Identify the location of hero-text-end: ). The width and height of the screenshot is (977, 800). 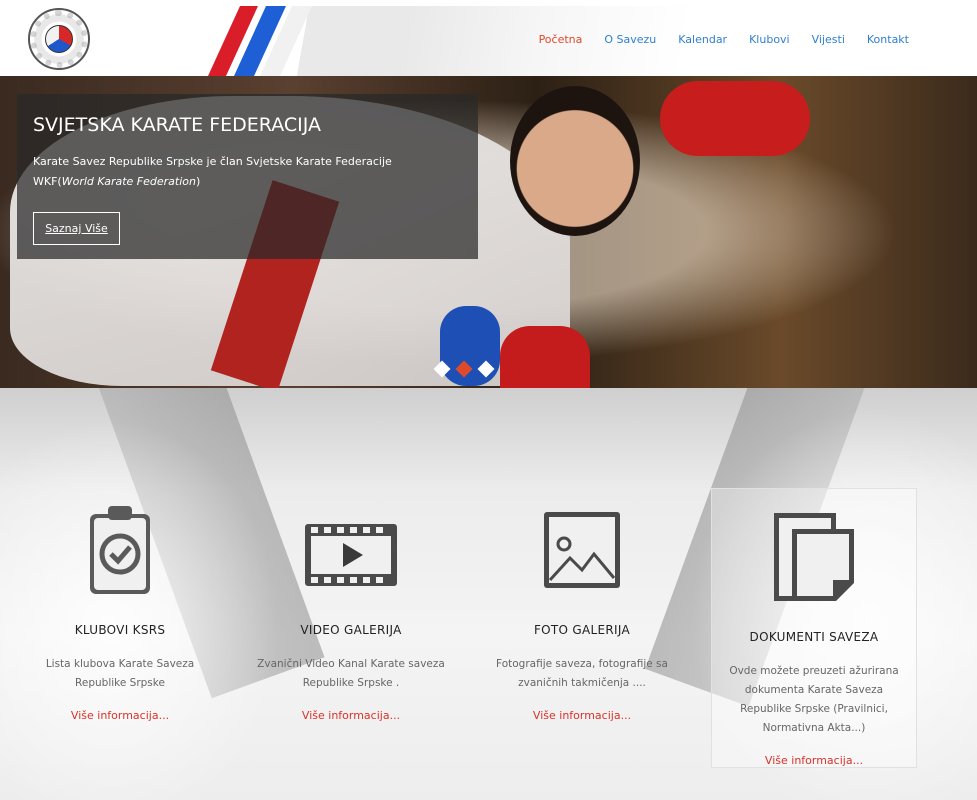
(198, 181).